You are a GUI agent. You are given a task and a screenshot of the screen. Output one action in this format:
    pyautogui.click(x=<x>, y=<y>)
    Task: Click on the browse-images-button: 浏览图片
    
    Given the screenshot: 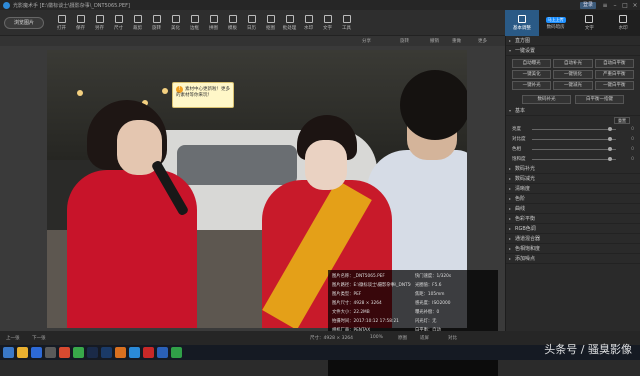 What is the action you would take?
    pyautogui.click(x=24, y=23)
    